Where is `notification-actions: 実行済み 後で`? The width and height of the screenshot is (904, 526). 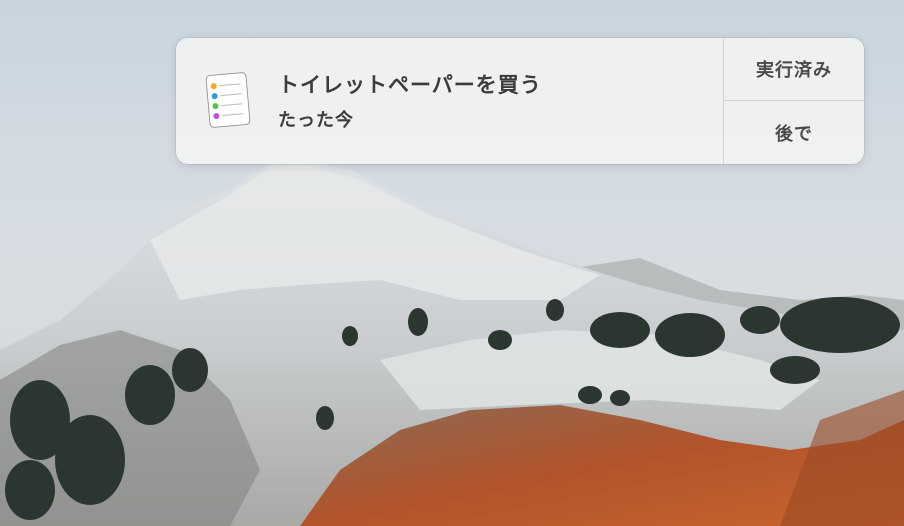
notification-actions: 実行済み 後で is located at coordinates (793, 101).